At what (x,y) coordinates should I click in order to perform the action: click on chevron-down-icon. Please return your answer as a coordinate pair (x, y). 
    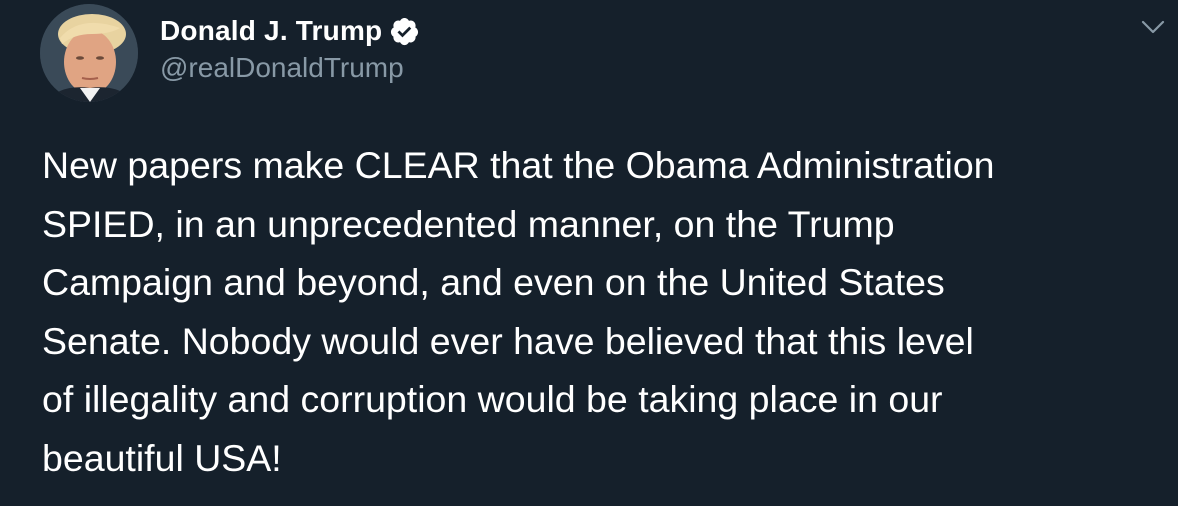
    Looking at the image, I should click on (1153, 27).